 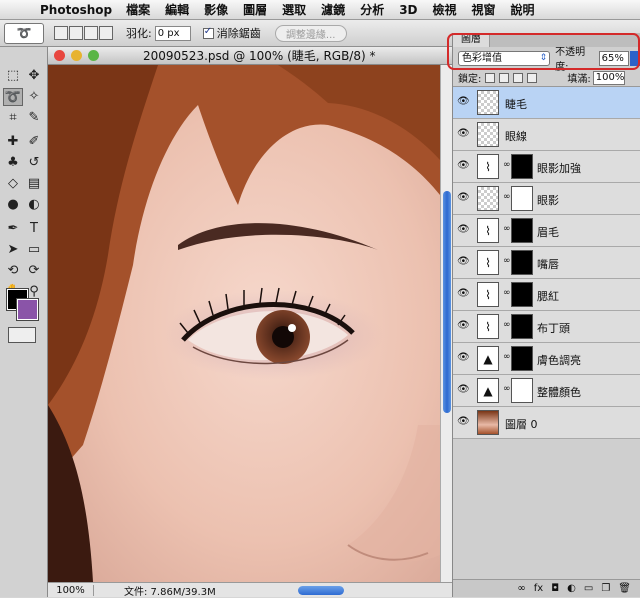 I want to click on document-info: 文件: 7.86M/39.3M, so click(x=170, y=590).